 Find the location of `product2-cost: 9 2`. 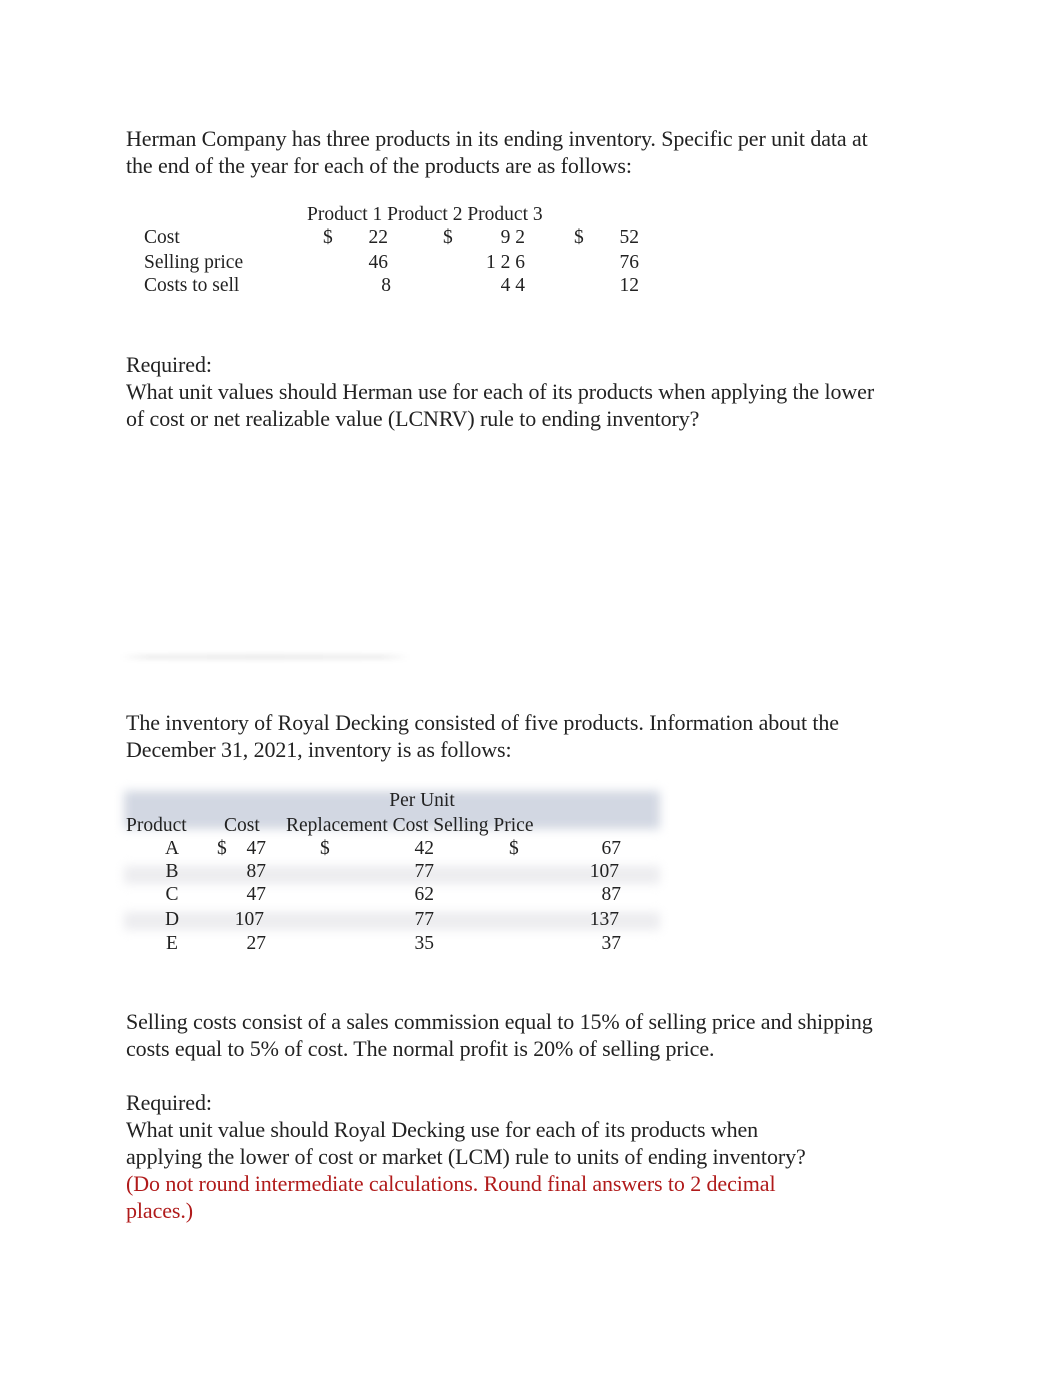

product2-cost: 9 2 is located at coordinates (512, 237).